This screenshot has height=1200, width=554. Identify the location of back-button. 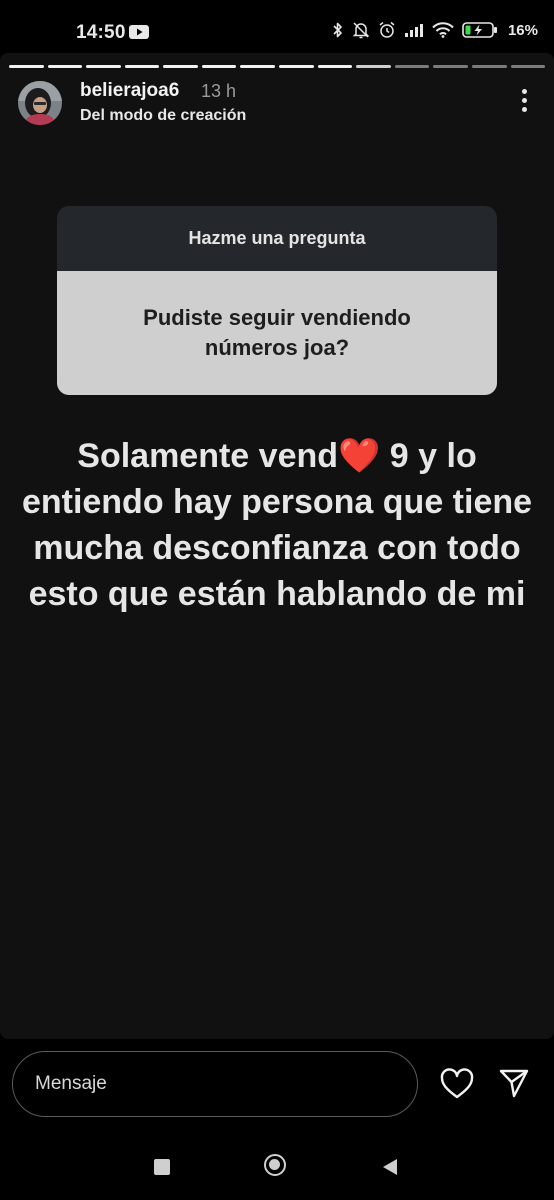
(390, 1167).